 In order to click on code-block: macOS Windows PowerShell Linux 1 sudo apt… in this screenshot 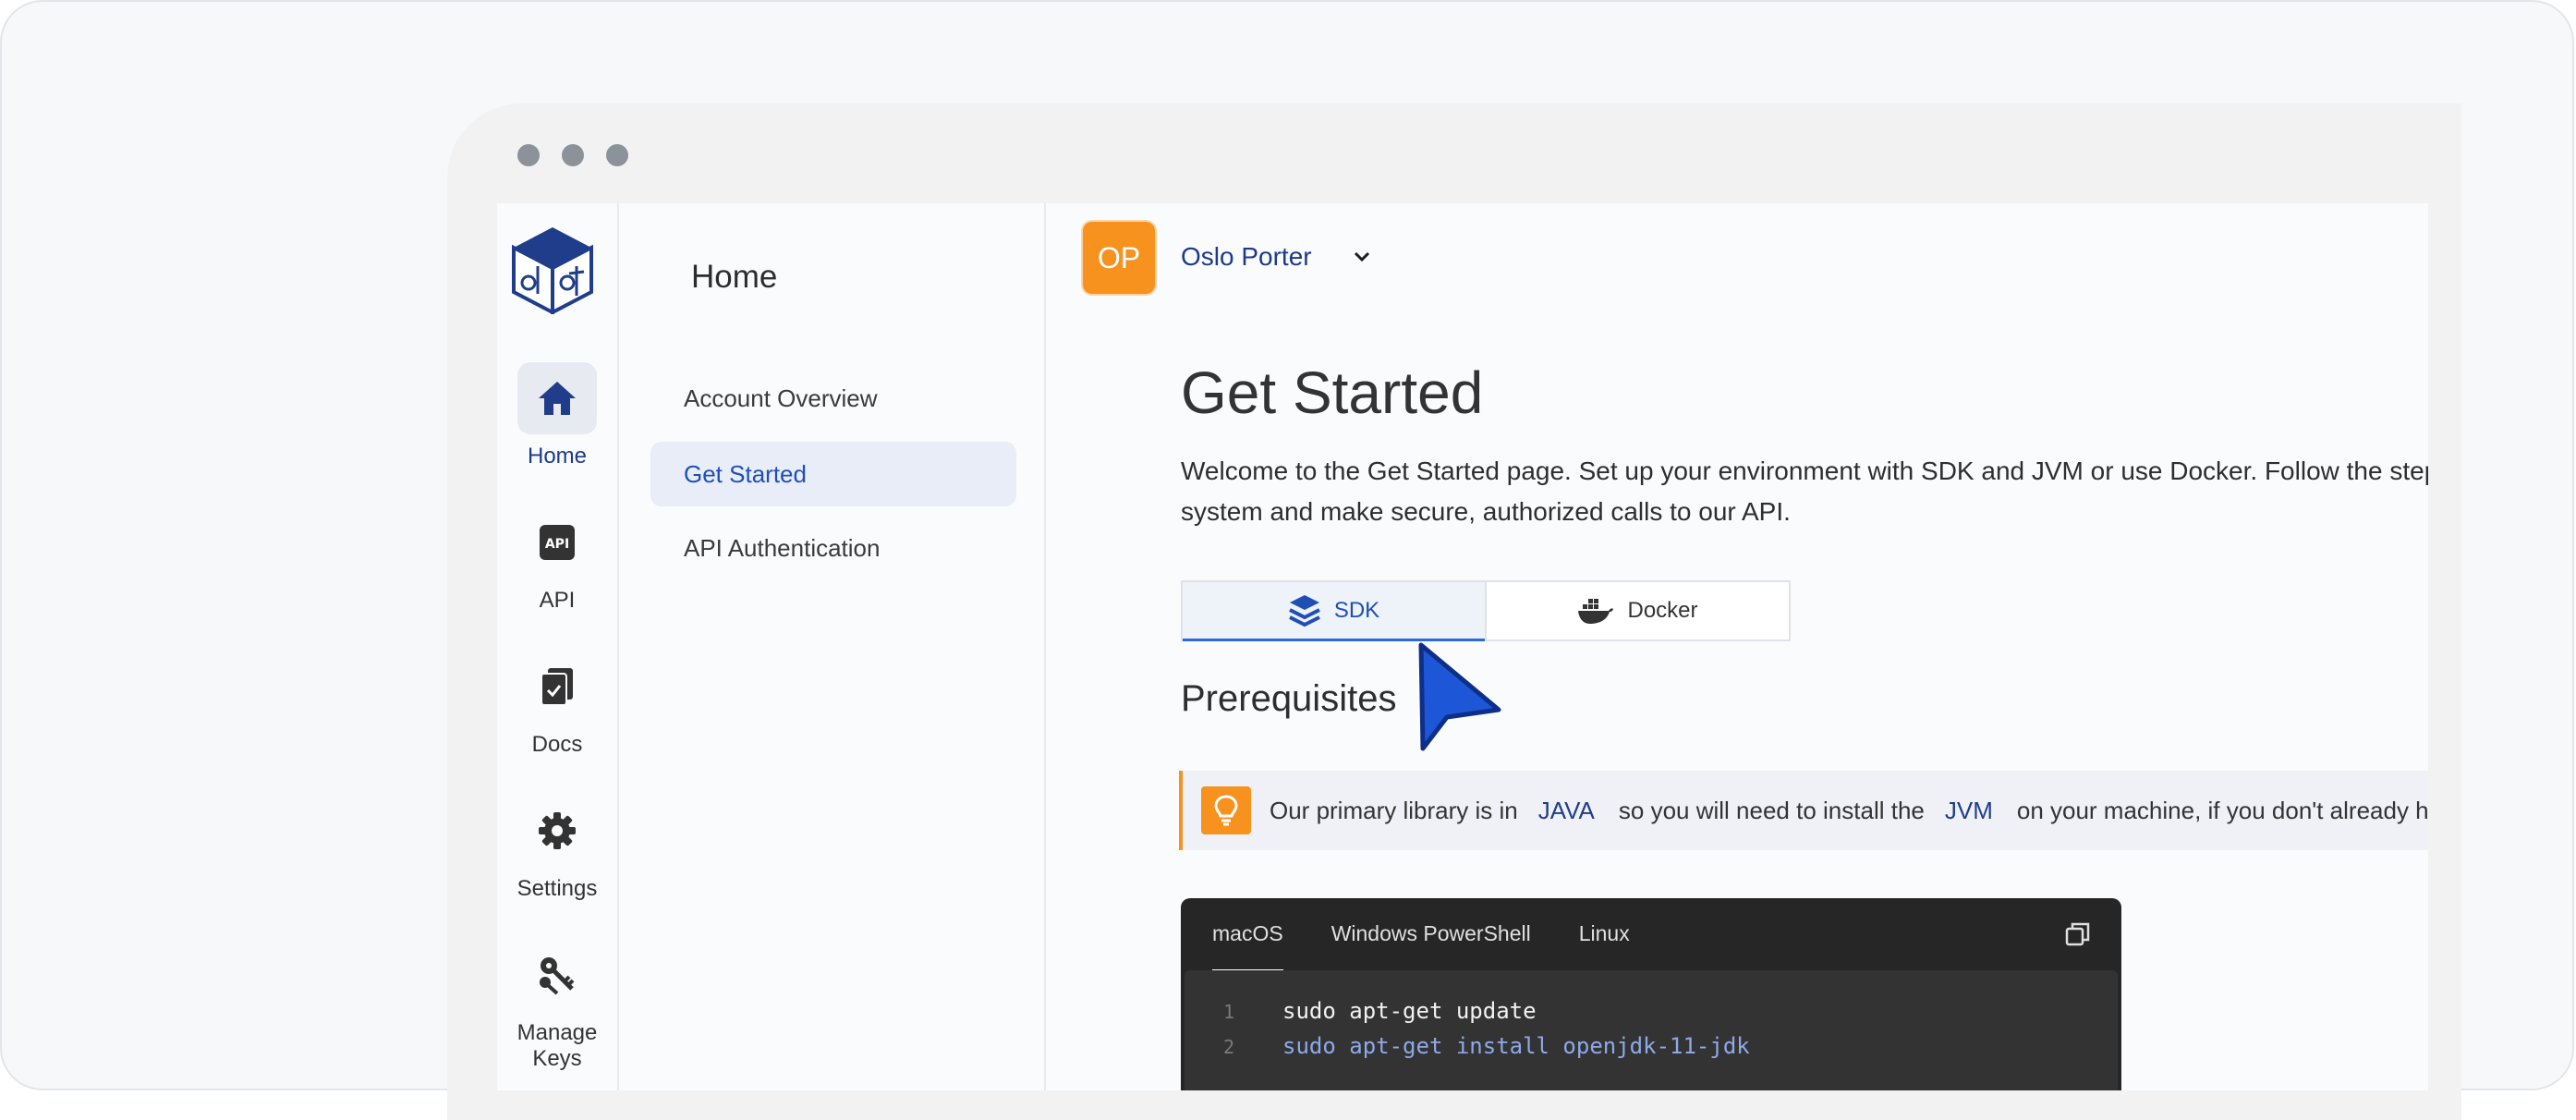, I will do `click(1651, 994)`.